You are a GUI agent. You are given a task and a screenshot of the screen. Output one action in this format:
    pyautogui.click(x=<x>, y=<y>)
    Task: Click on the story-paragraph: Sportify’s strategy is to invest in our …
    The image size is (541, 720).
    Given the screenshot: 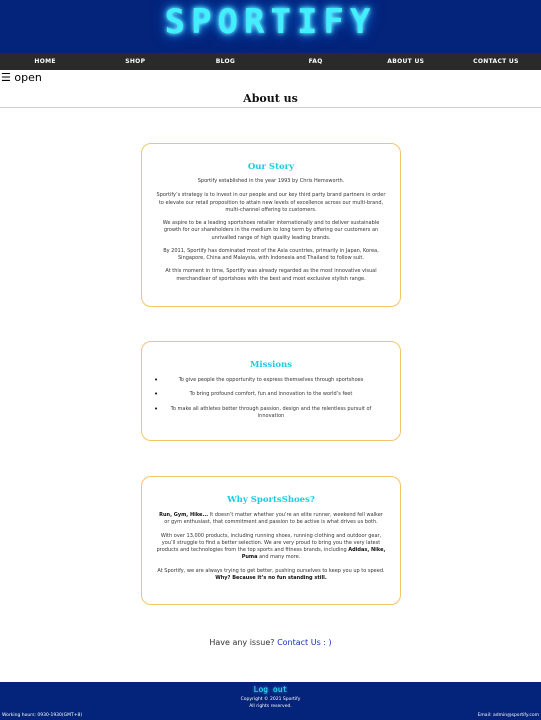 What is the action you would take?
    pyautogui.click(x=271, y=202)
    